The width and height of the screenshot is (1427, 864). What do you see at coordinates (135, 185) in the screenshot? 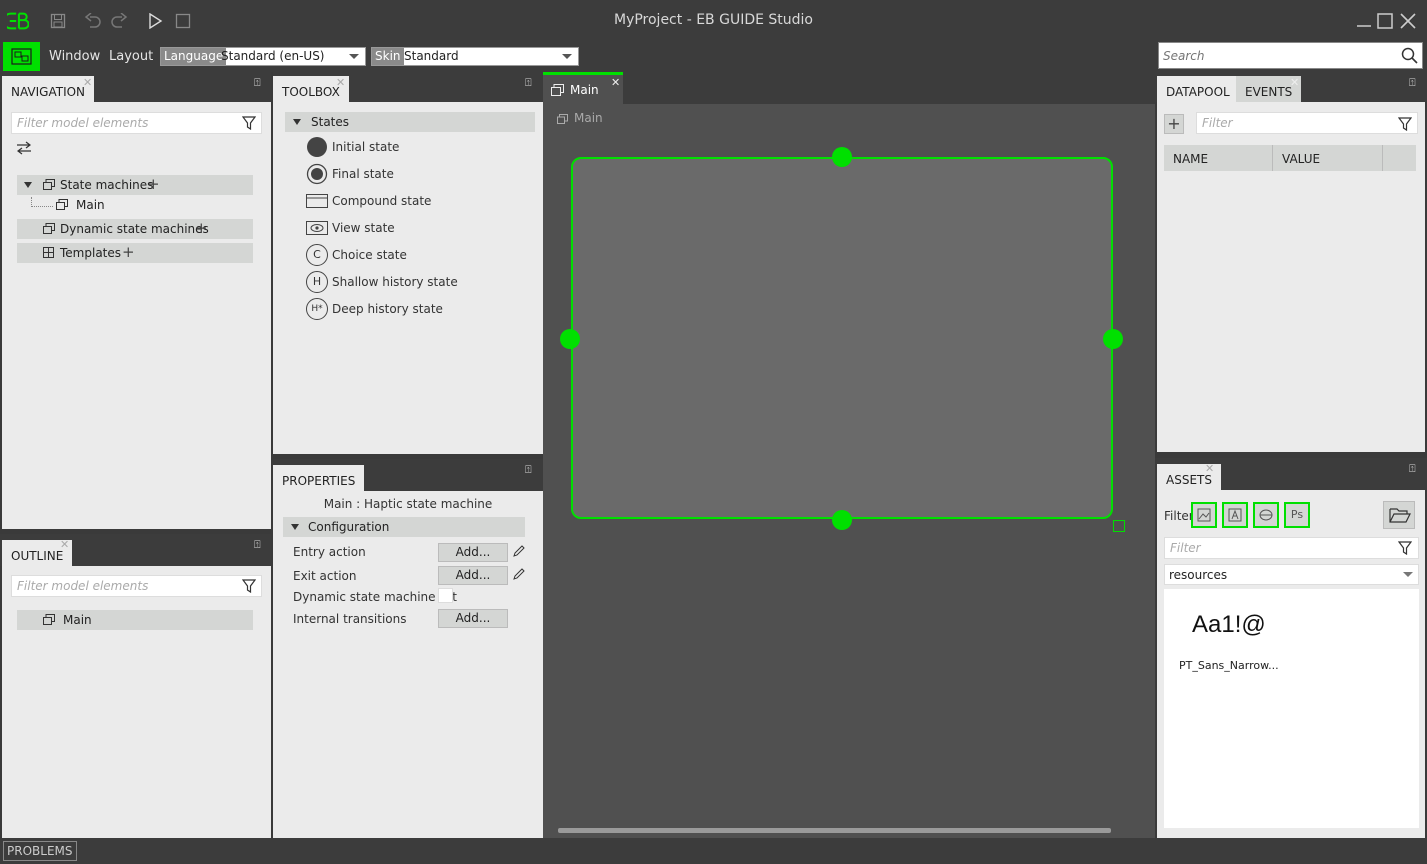
I see `tree-item-state-machines: State machines +` at bounding box center [135, 185].